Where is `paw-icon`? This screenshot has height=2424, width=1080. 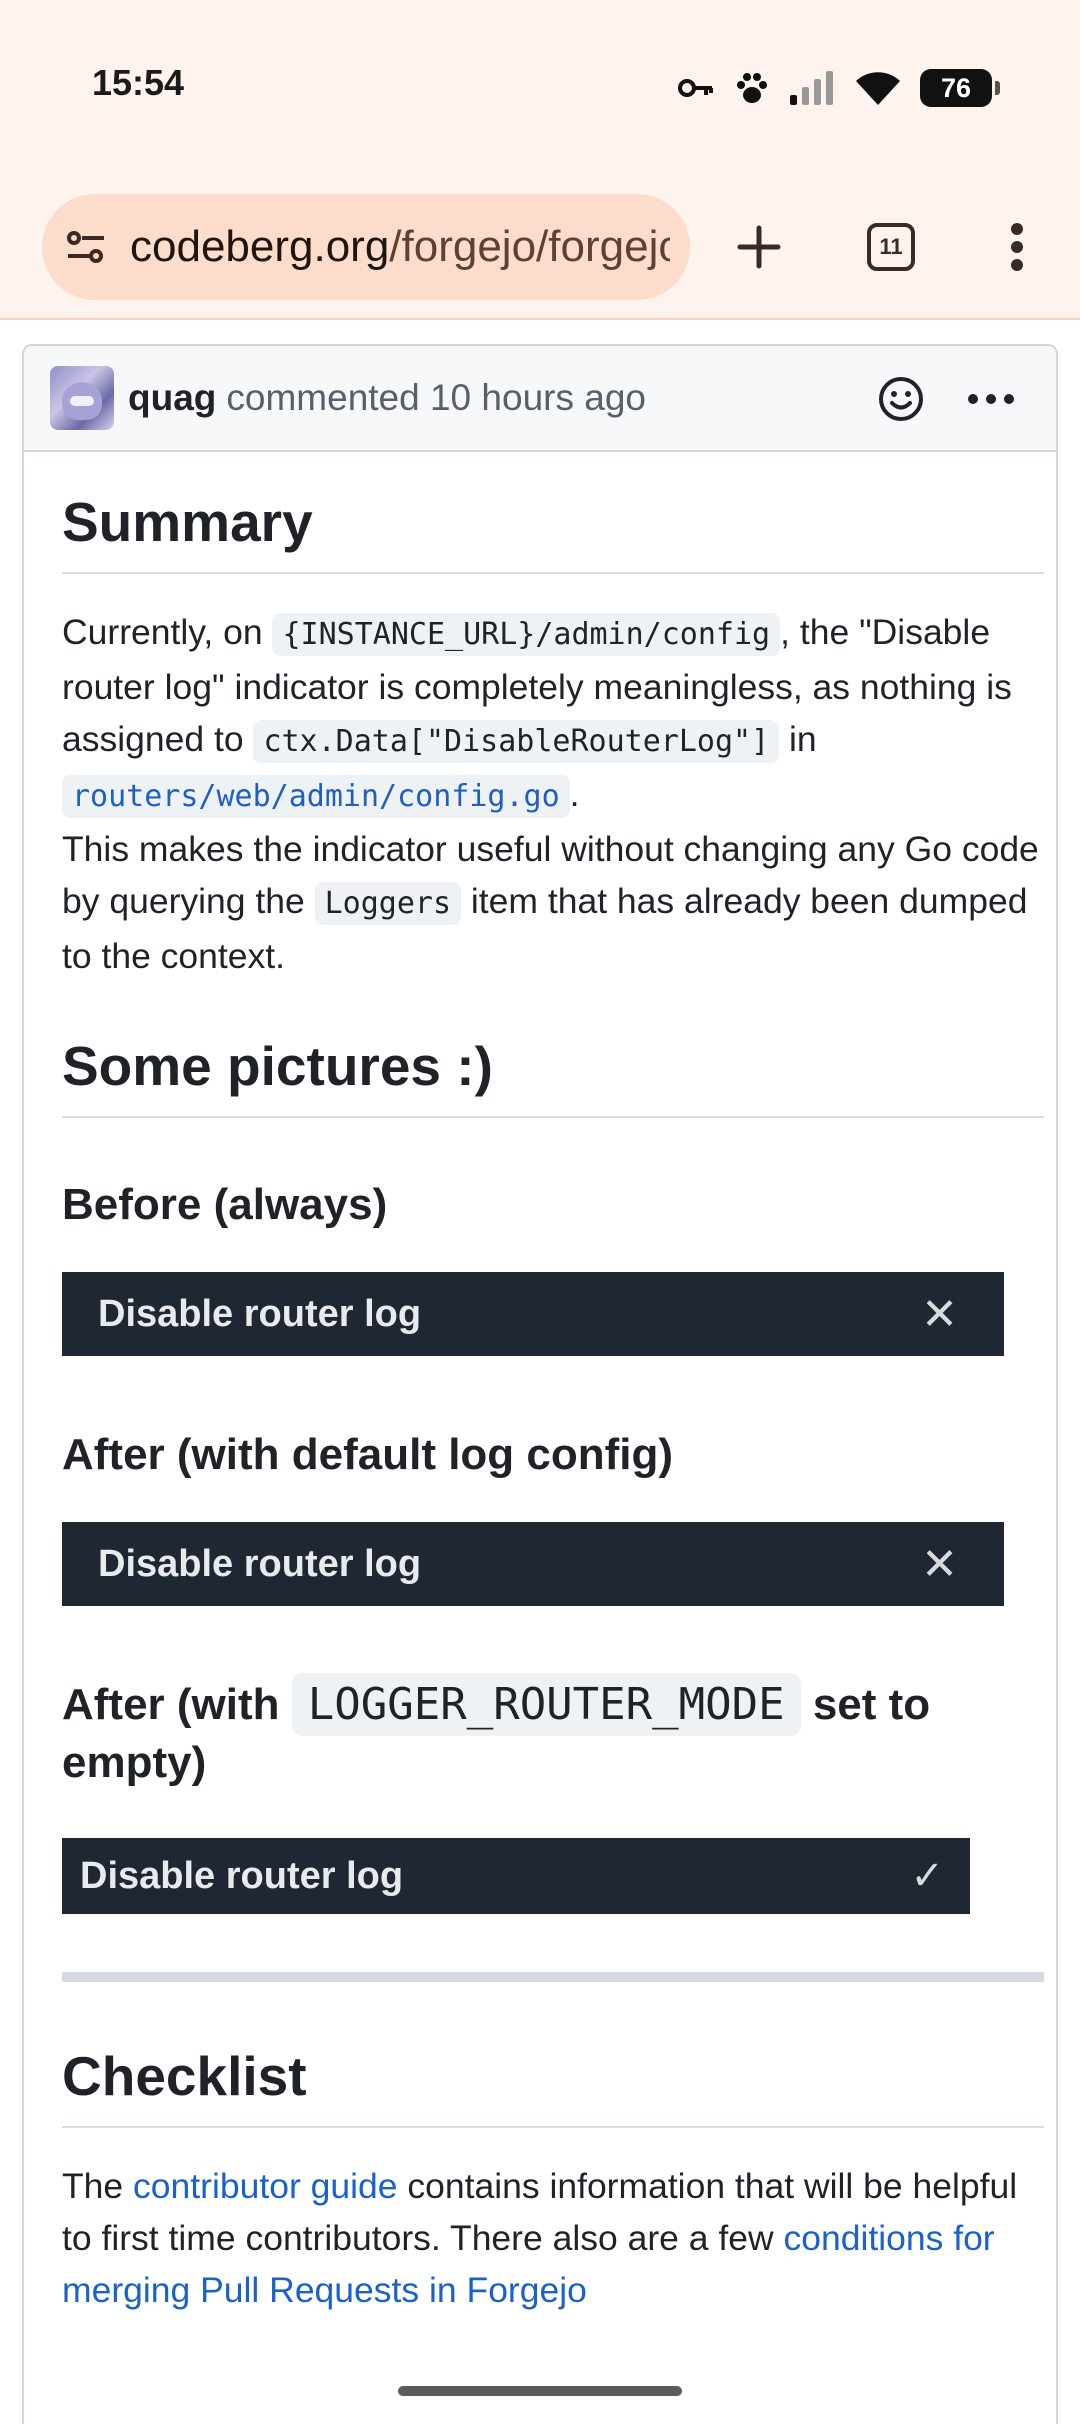
paw-icon is located at coordinates (752, 88).